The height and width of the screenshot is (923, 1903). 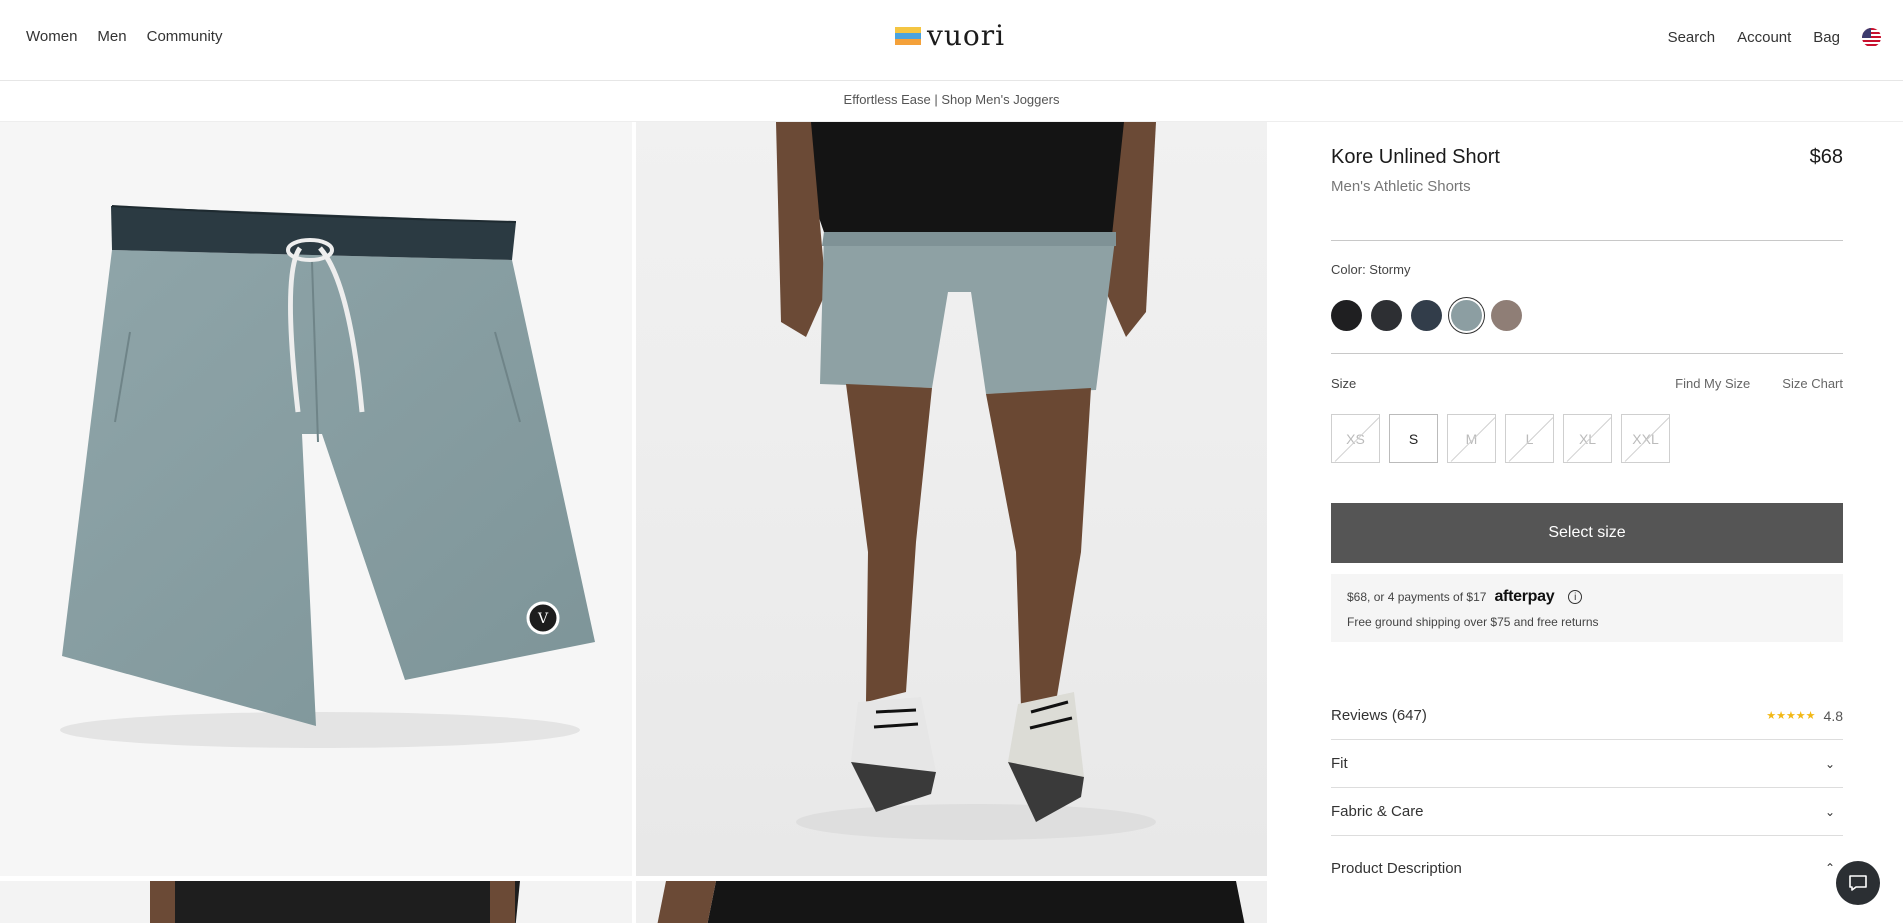 I want to click on accordion-fabric-label: Fabric & Care, so click(x=1377, y=811).